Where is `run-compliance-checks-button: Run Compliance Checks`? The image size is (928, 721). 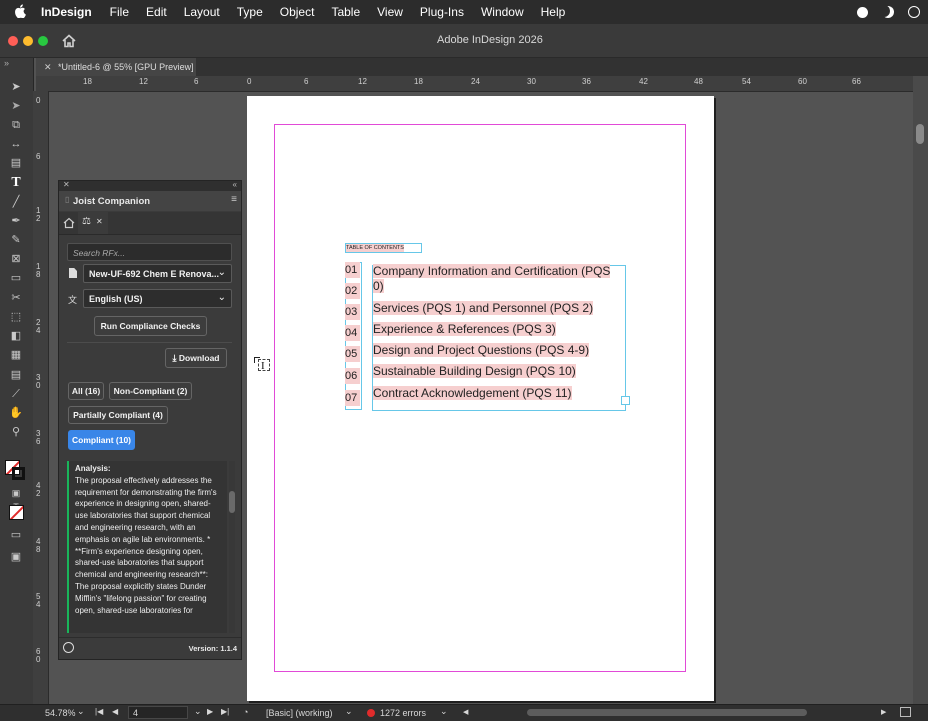
run-compliance-checks-button: Run Compliance Checks is located at coordinates (150, 326).